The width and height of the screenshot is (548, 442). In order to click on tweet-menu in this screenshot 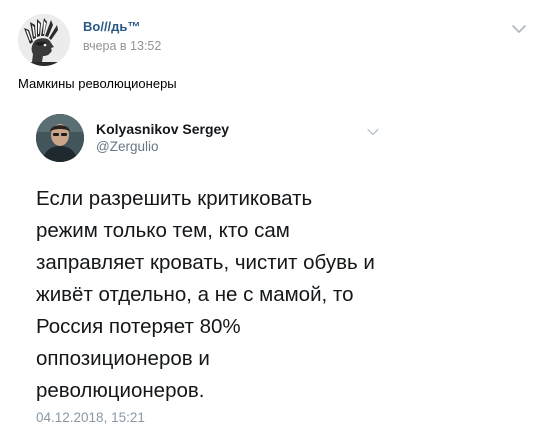, I will do `click(373, 130)`.